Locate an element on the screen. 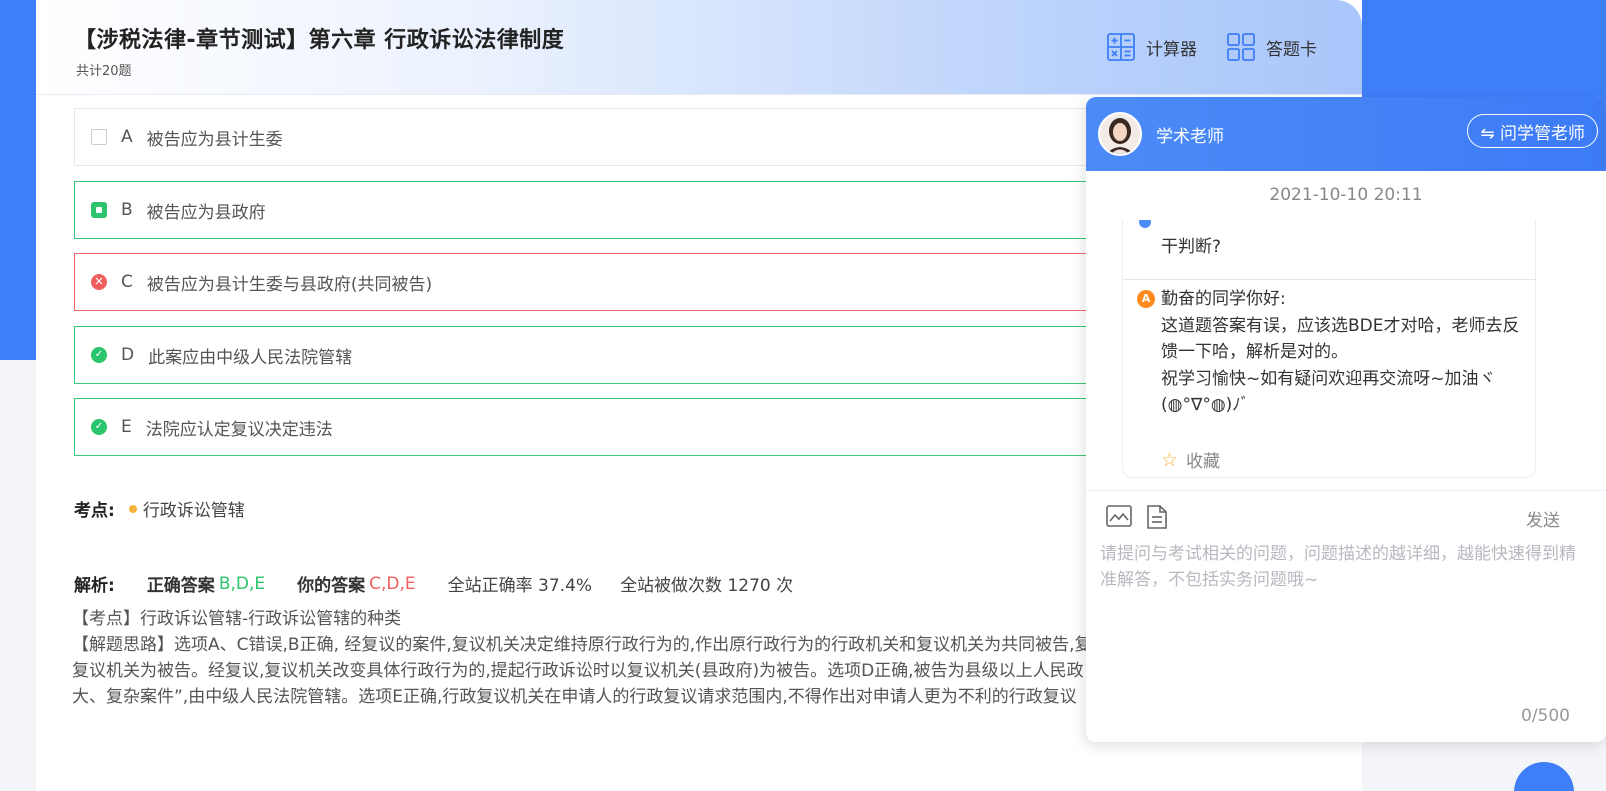 The height and width of the screenshot is (791, 1606). message-divider is located at coordinates (1329, 279).